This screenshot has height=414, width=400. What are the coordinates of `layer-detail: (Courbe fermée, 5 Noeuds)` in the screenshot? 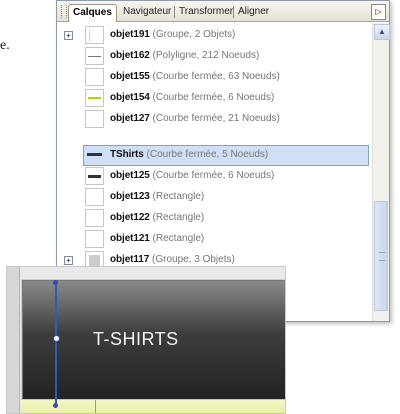 It's located at (206, 154).